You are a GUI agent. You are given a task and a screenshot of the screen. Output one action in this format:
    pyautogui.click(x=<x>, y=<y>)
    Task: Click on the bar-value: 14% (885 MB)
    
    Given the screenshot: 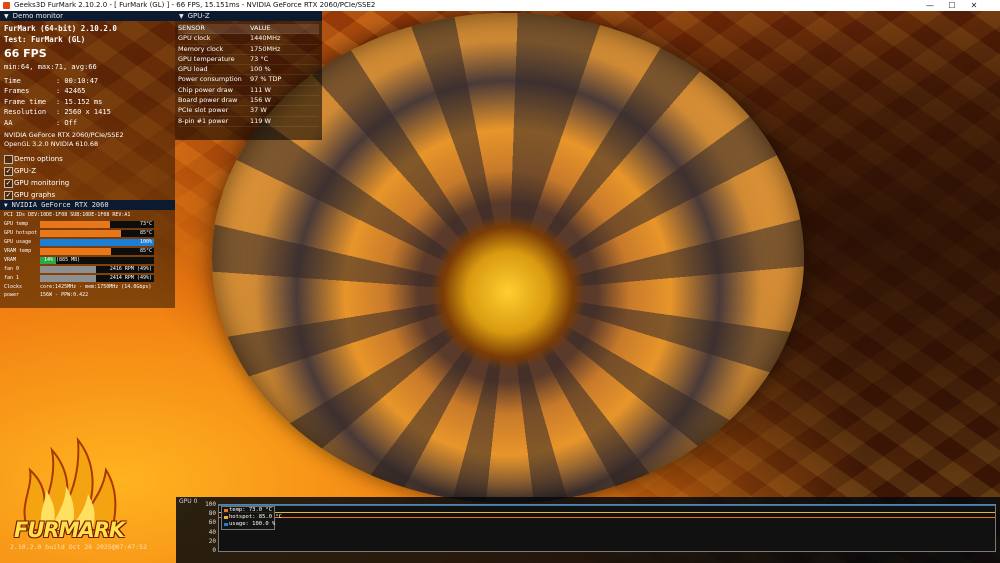 What is the action you would take?
    pyautogui.click(x=62, y=260)
    